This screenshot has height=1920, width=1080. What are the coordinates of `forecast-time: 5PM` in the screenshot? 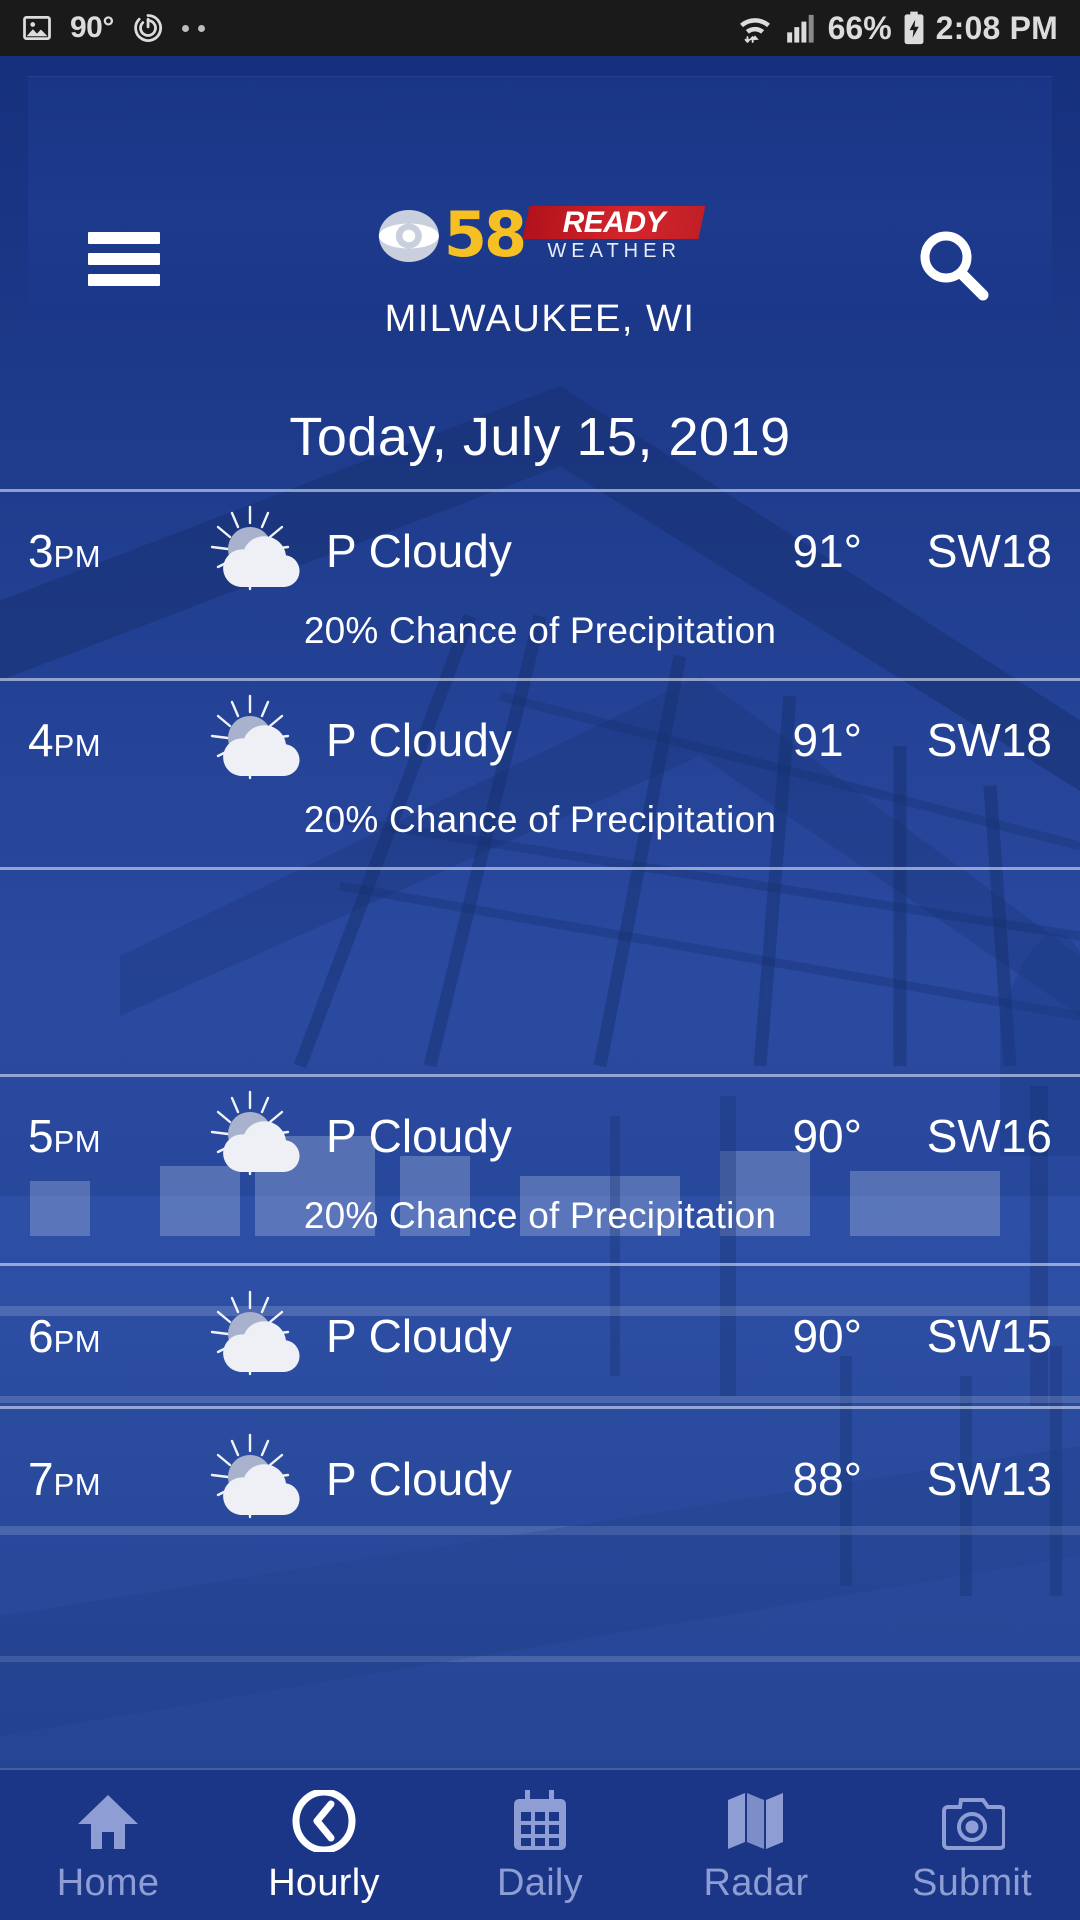 It's located at (65, 1136).